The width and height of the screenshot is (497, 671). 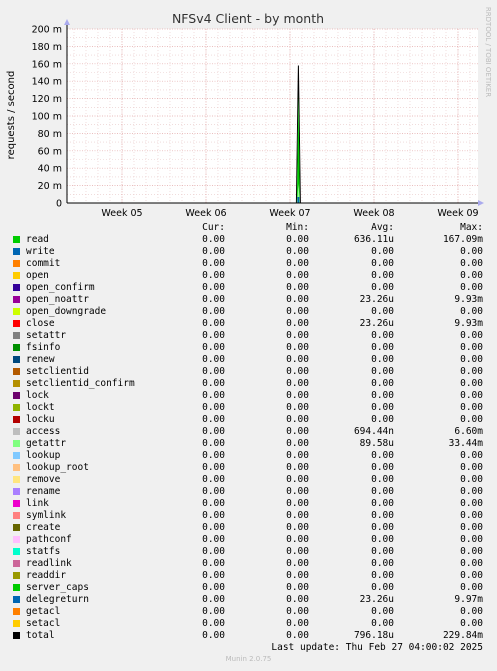 I want to click on legend-row: setacl 0.00 0.00 0.00 0.00, so click(x=248, y=624).